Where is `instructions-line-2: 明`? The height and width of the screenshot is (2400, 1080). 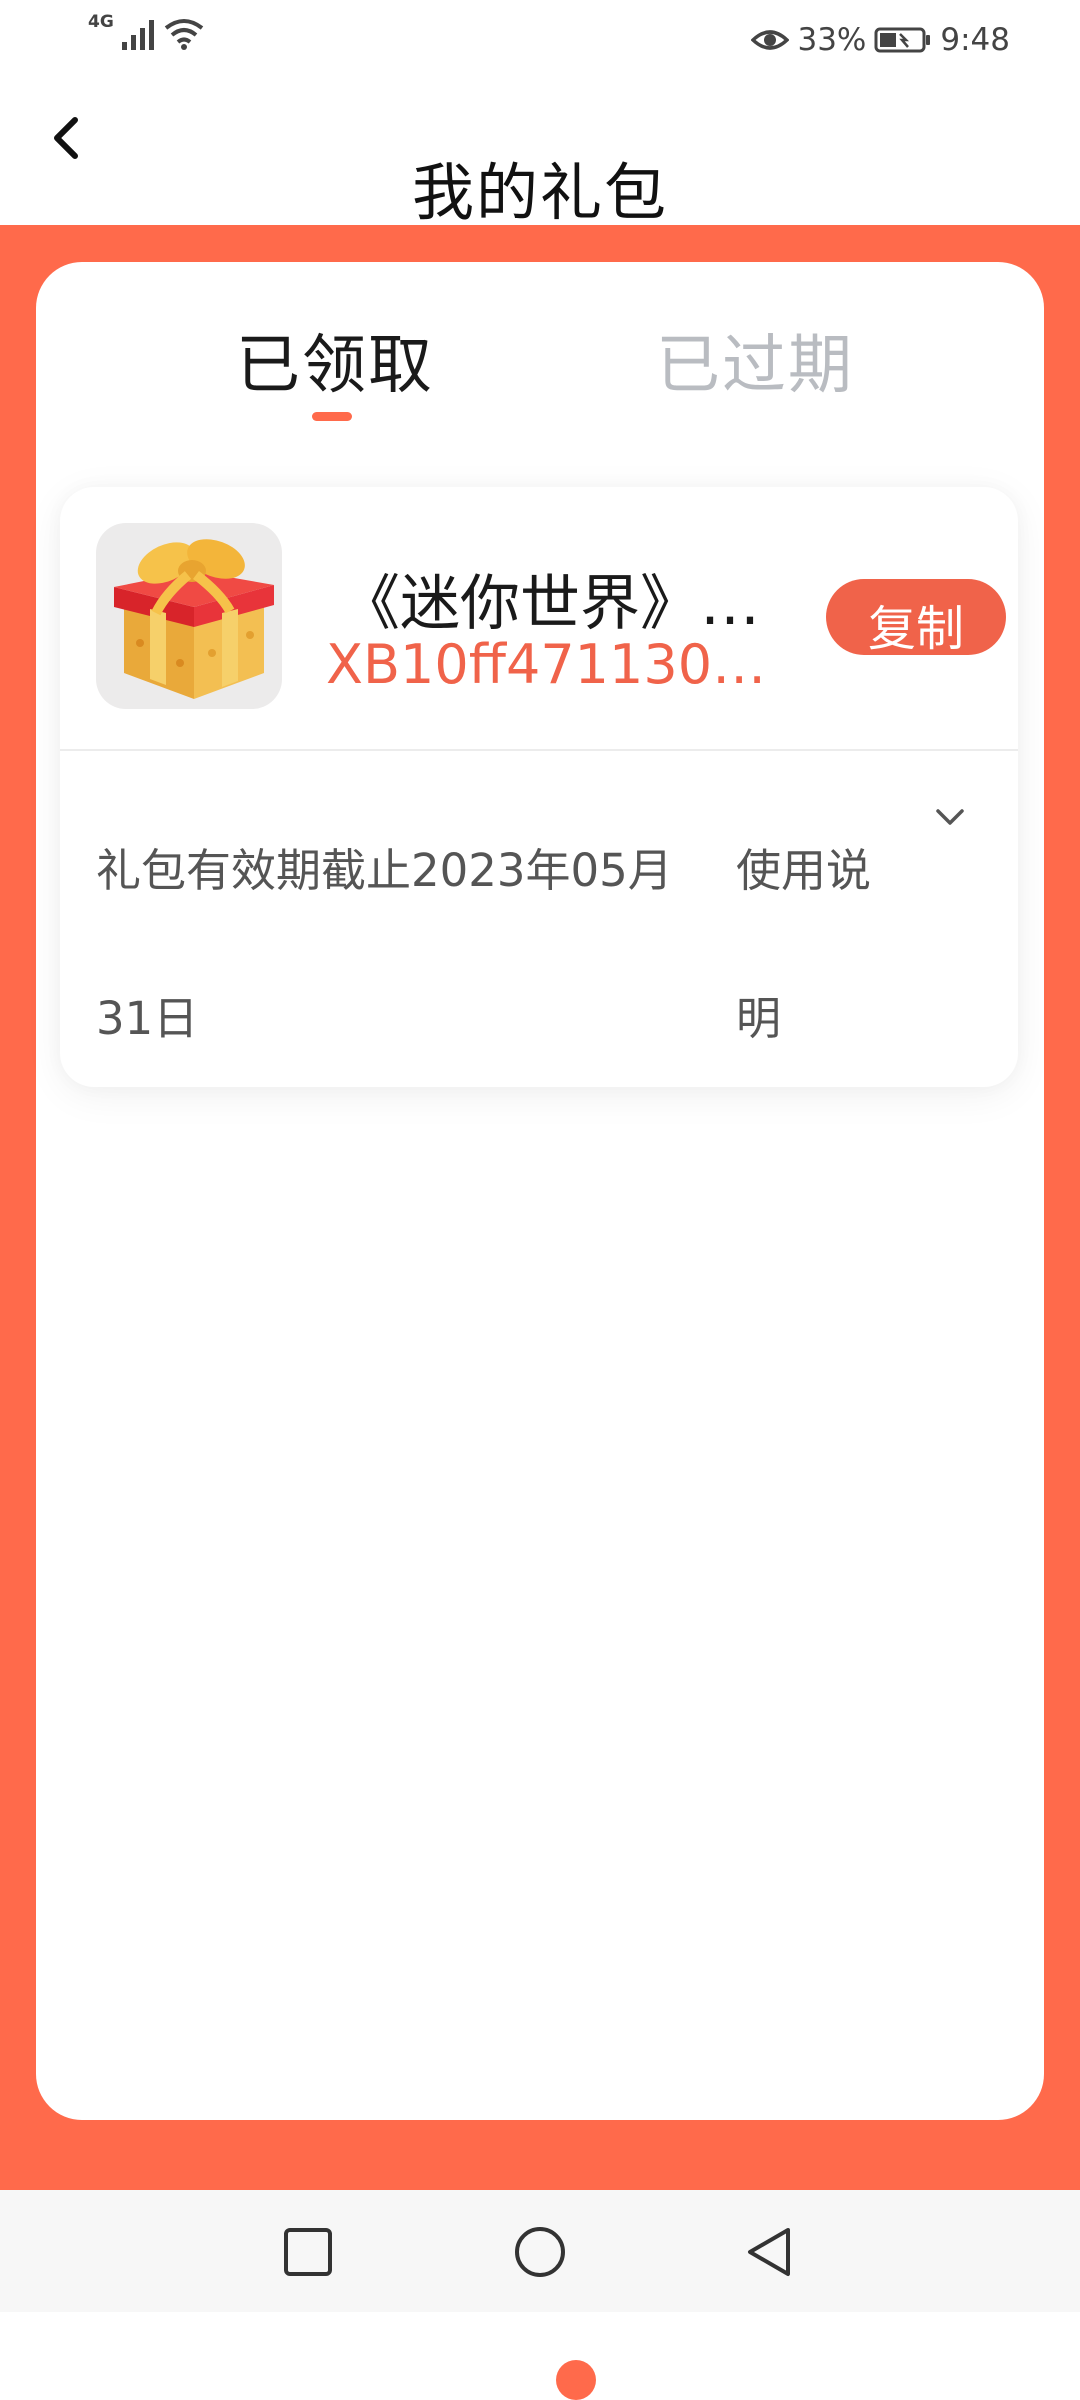
instructions-line-2: 明 is located at coordinates (759, 1018).